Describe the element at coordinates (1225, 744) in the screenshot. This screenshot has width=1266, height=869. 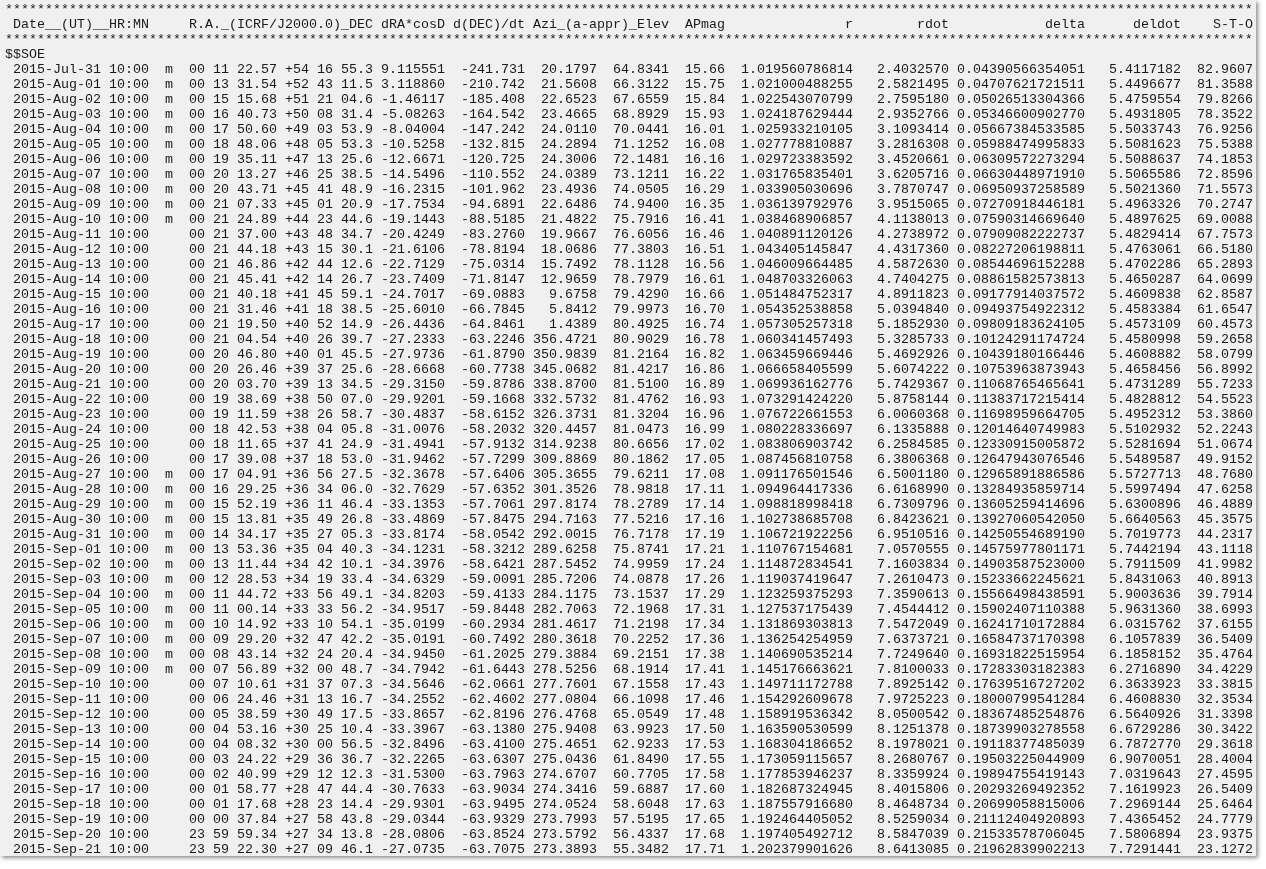
I see `table-cell: 29.3618` at that location.